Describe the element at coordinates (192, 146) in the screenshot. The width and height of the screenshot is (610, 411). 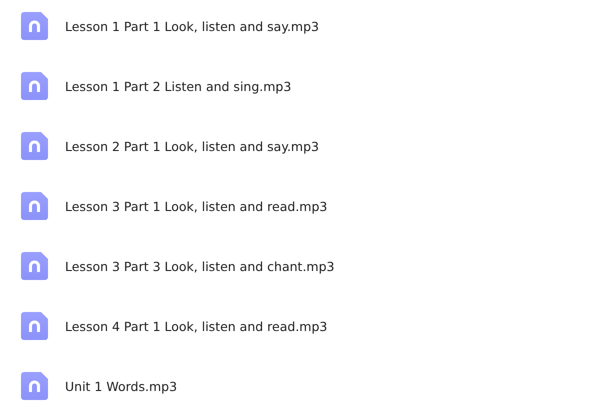
I see `file-name: Lesson 2 Part 1 Look, listen and say.mp3` at that location.